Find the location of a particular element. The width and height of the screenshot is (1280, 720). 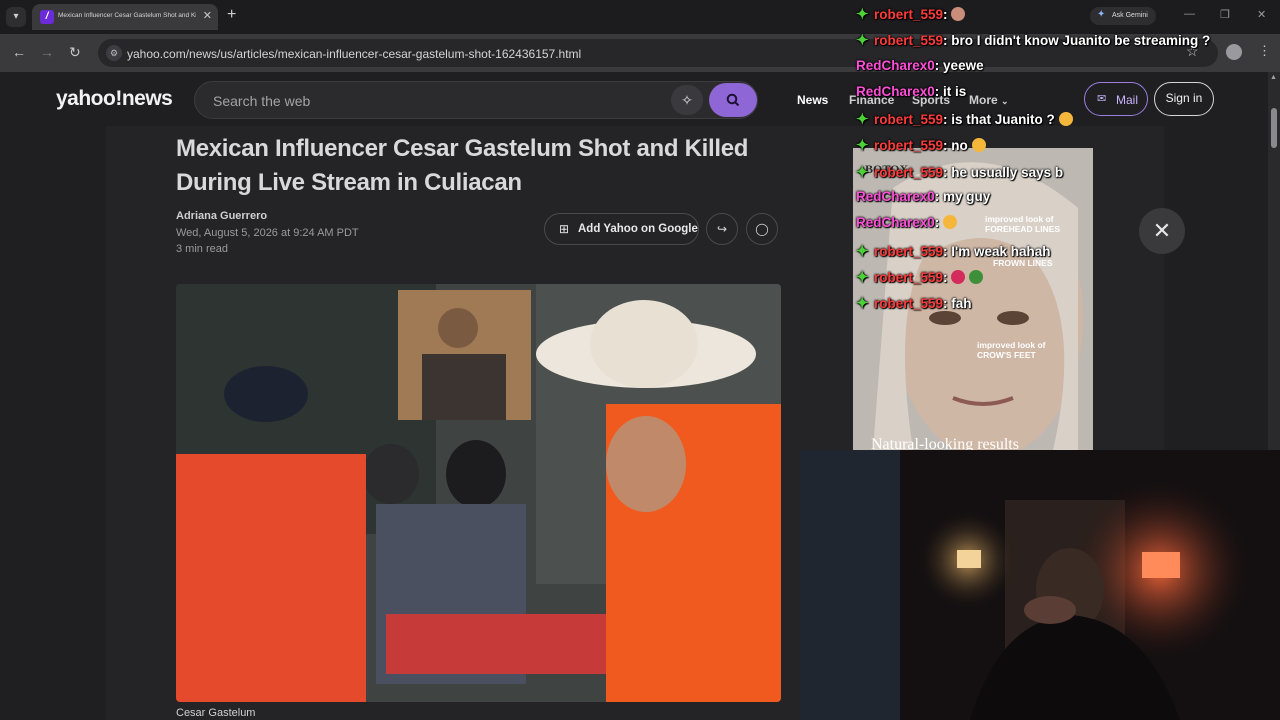

search-button is located at coordinates (733, 100).